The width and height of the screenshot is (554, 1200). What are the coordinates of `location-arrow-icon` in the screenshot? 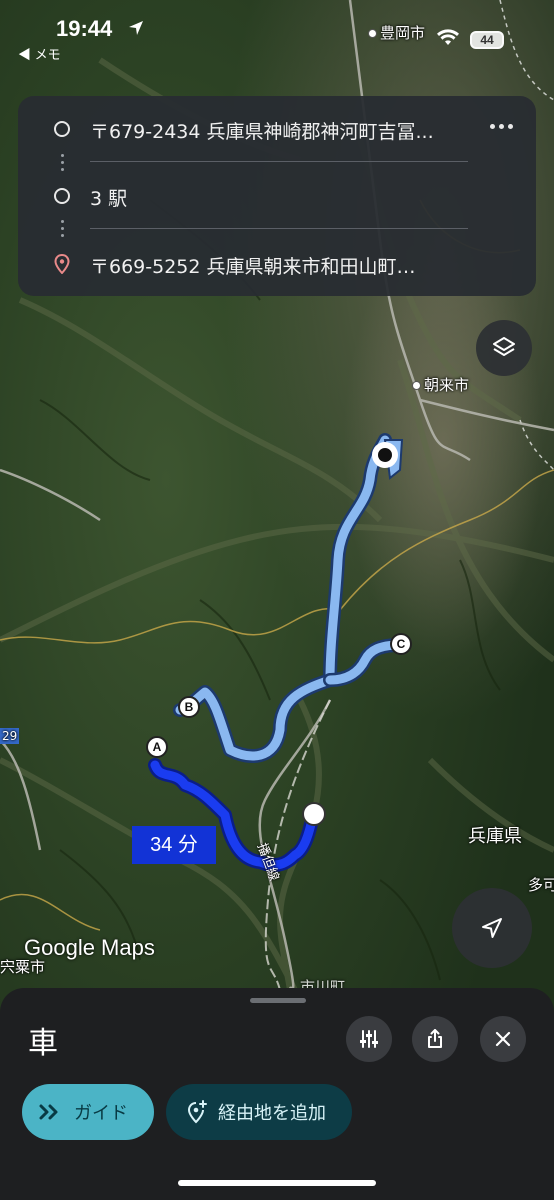 It's located at (136, 28).